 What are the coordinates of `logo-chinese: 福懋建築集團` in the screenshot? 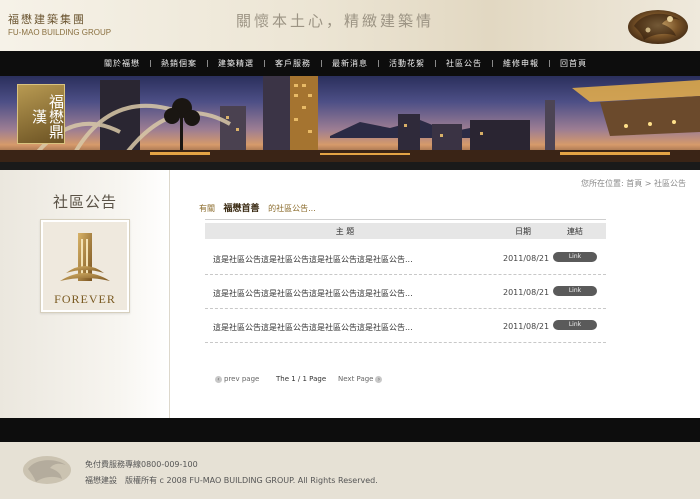 It's located at (47, 19).